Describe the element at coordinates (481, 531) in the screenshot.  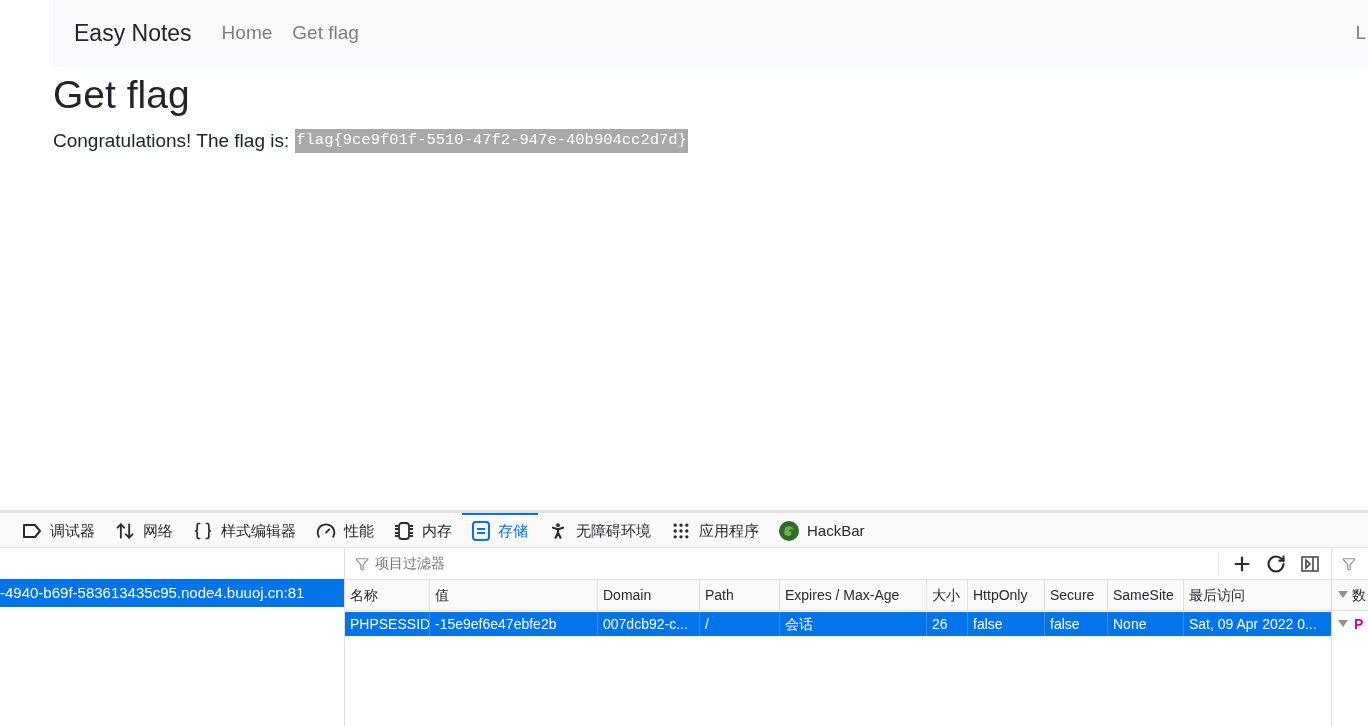
I see `list-box-icon` at that location.